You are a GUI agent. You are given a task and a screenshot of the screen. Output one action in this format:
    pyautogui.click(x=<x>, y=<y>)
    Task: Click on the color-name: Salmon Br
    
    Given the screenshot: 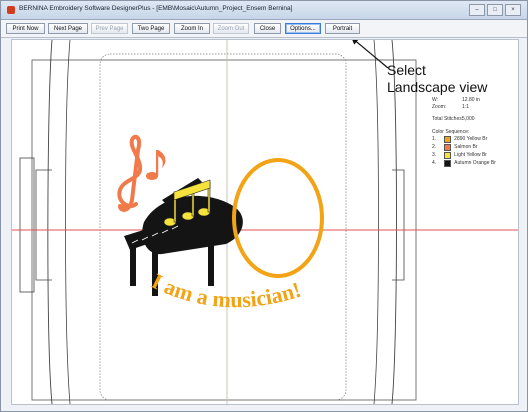 What is the action you would take?
    pyautogui.click(x=466, y=147)
    